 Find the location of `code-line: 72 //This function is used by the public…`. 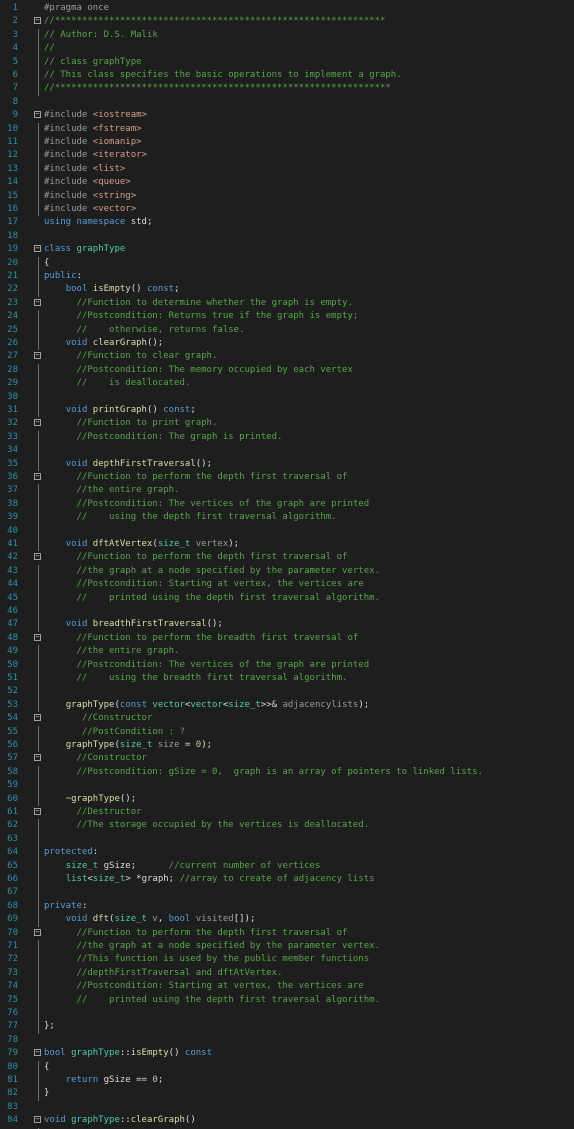

code-line: 72 //This function is used by the public… is located at coordinates (287, 960).